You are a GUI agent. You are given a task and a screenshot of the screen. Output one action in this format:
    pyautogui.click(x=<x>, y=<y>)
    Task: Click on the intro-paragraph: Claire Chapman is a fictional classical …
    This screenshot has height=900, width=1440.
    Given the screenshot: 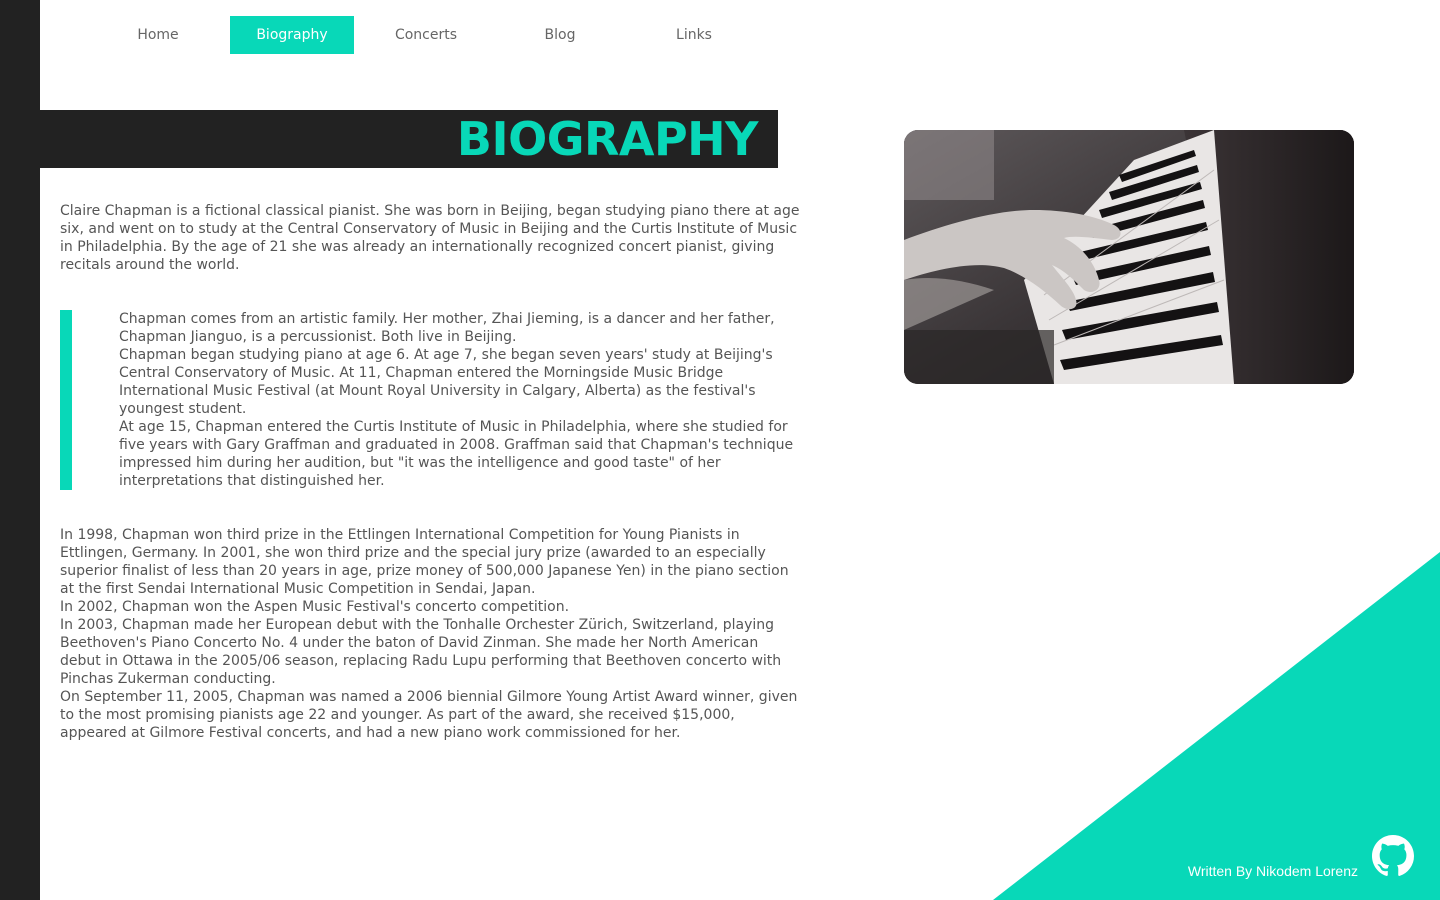 What is the action you would take?
    pyautogui.click(x=430, y=238)
    